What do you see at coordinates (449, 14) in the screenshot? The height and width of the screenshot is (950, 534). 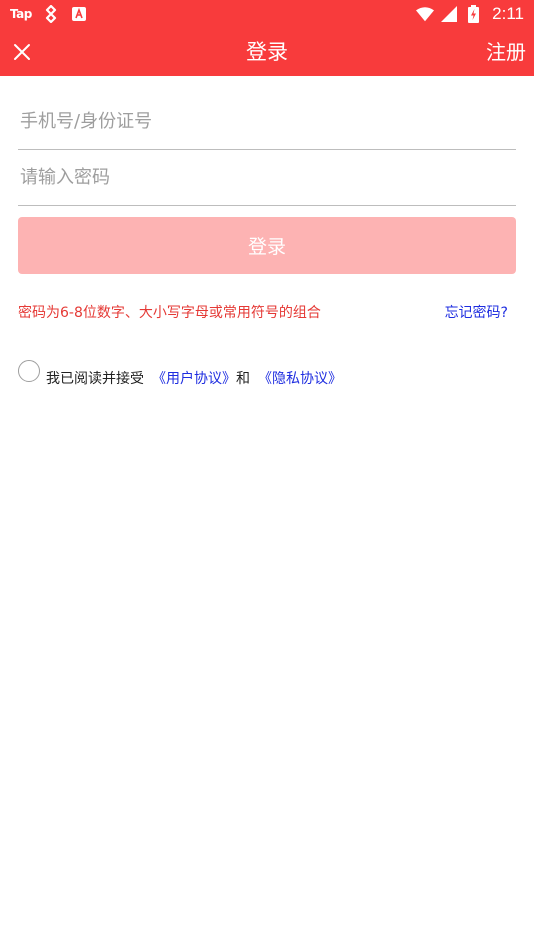 I see `cellular-signal-icon` at bounding box center [449, 14].